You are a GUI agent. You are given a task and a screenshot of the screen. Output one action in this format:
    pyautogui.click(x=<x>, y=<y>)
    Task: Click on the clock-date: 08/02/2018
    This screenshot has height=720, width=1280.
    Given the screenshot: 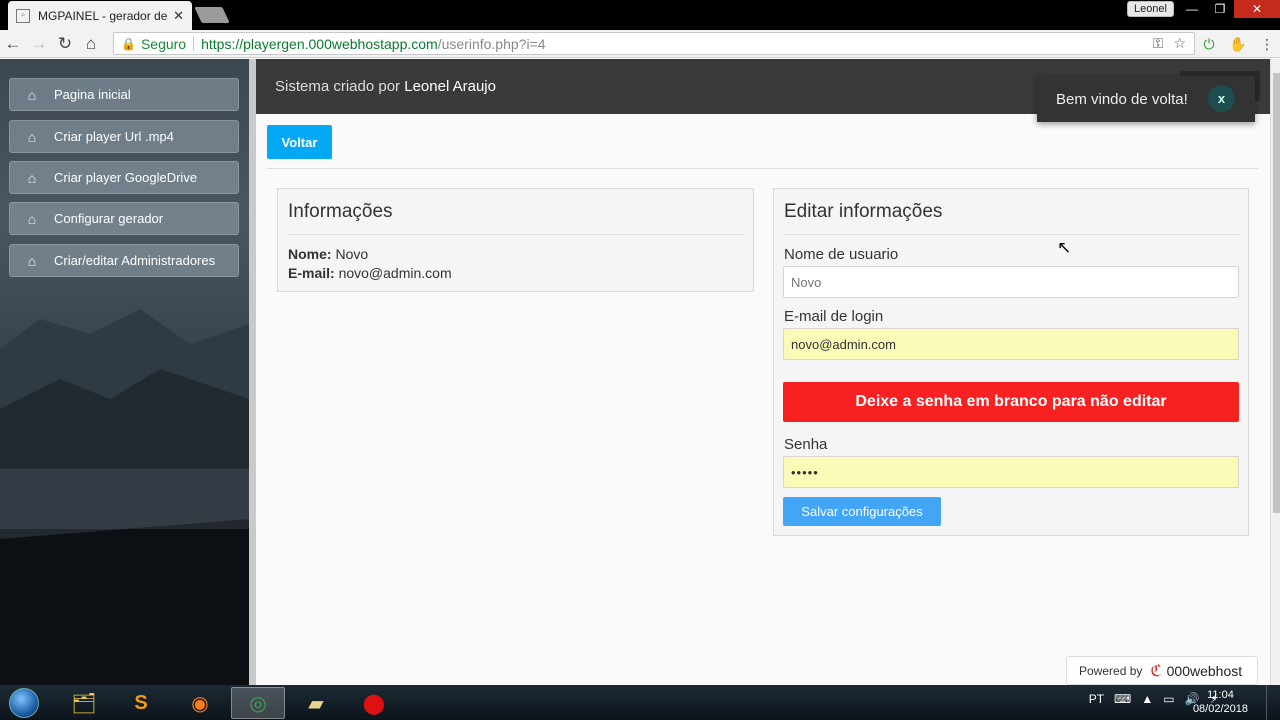 What is the action you would take?
    pyautogui.click(x=1220, y=709)
    